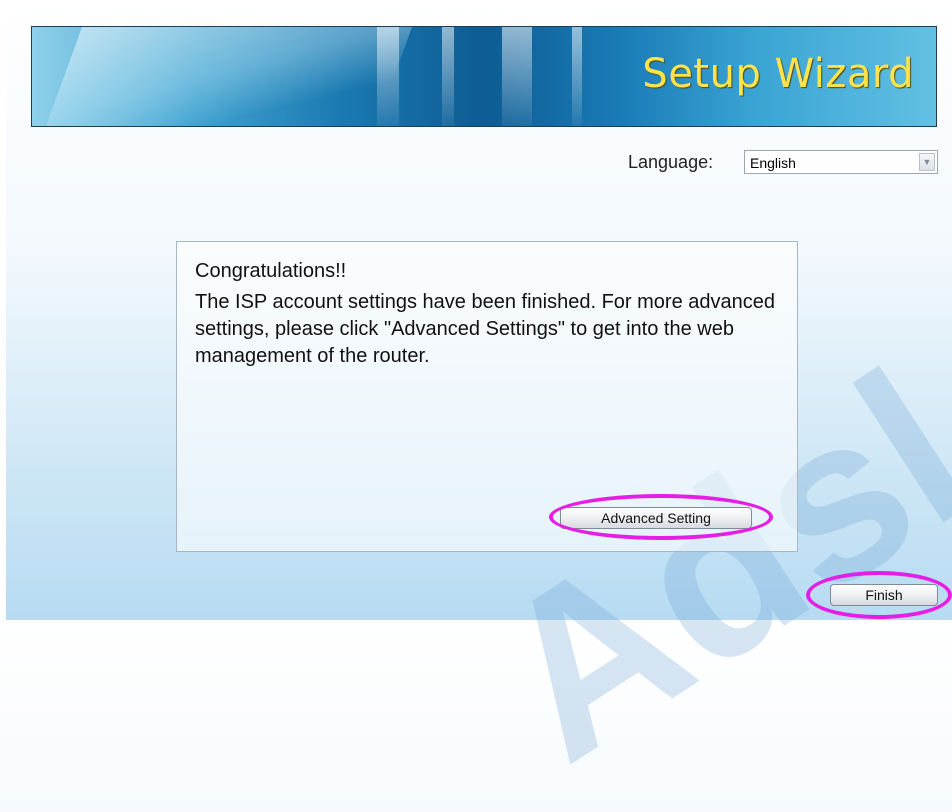 The image size is (952, 812). What do you see at coordinates (271, 271) in the screenshot?
I see `message-title: Congratulations!!` at bounding box center [271, 271].